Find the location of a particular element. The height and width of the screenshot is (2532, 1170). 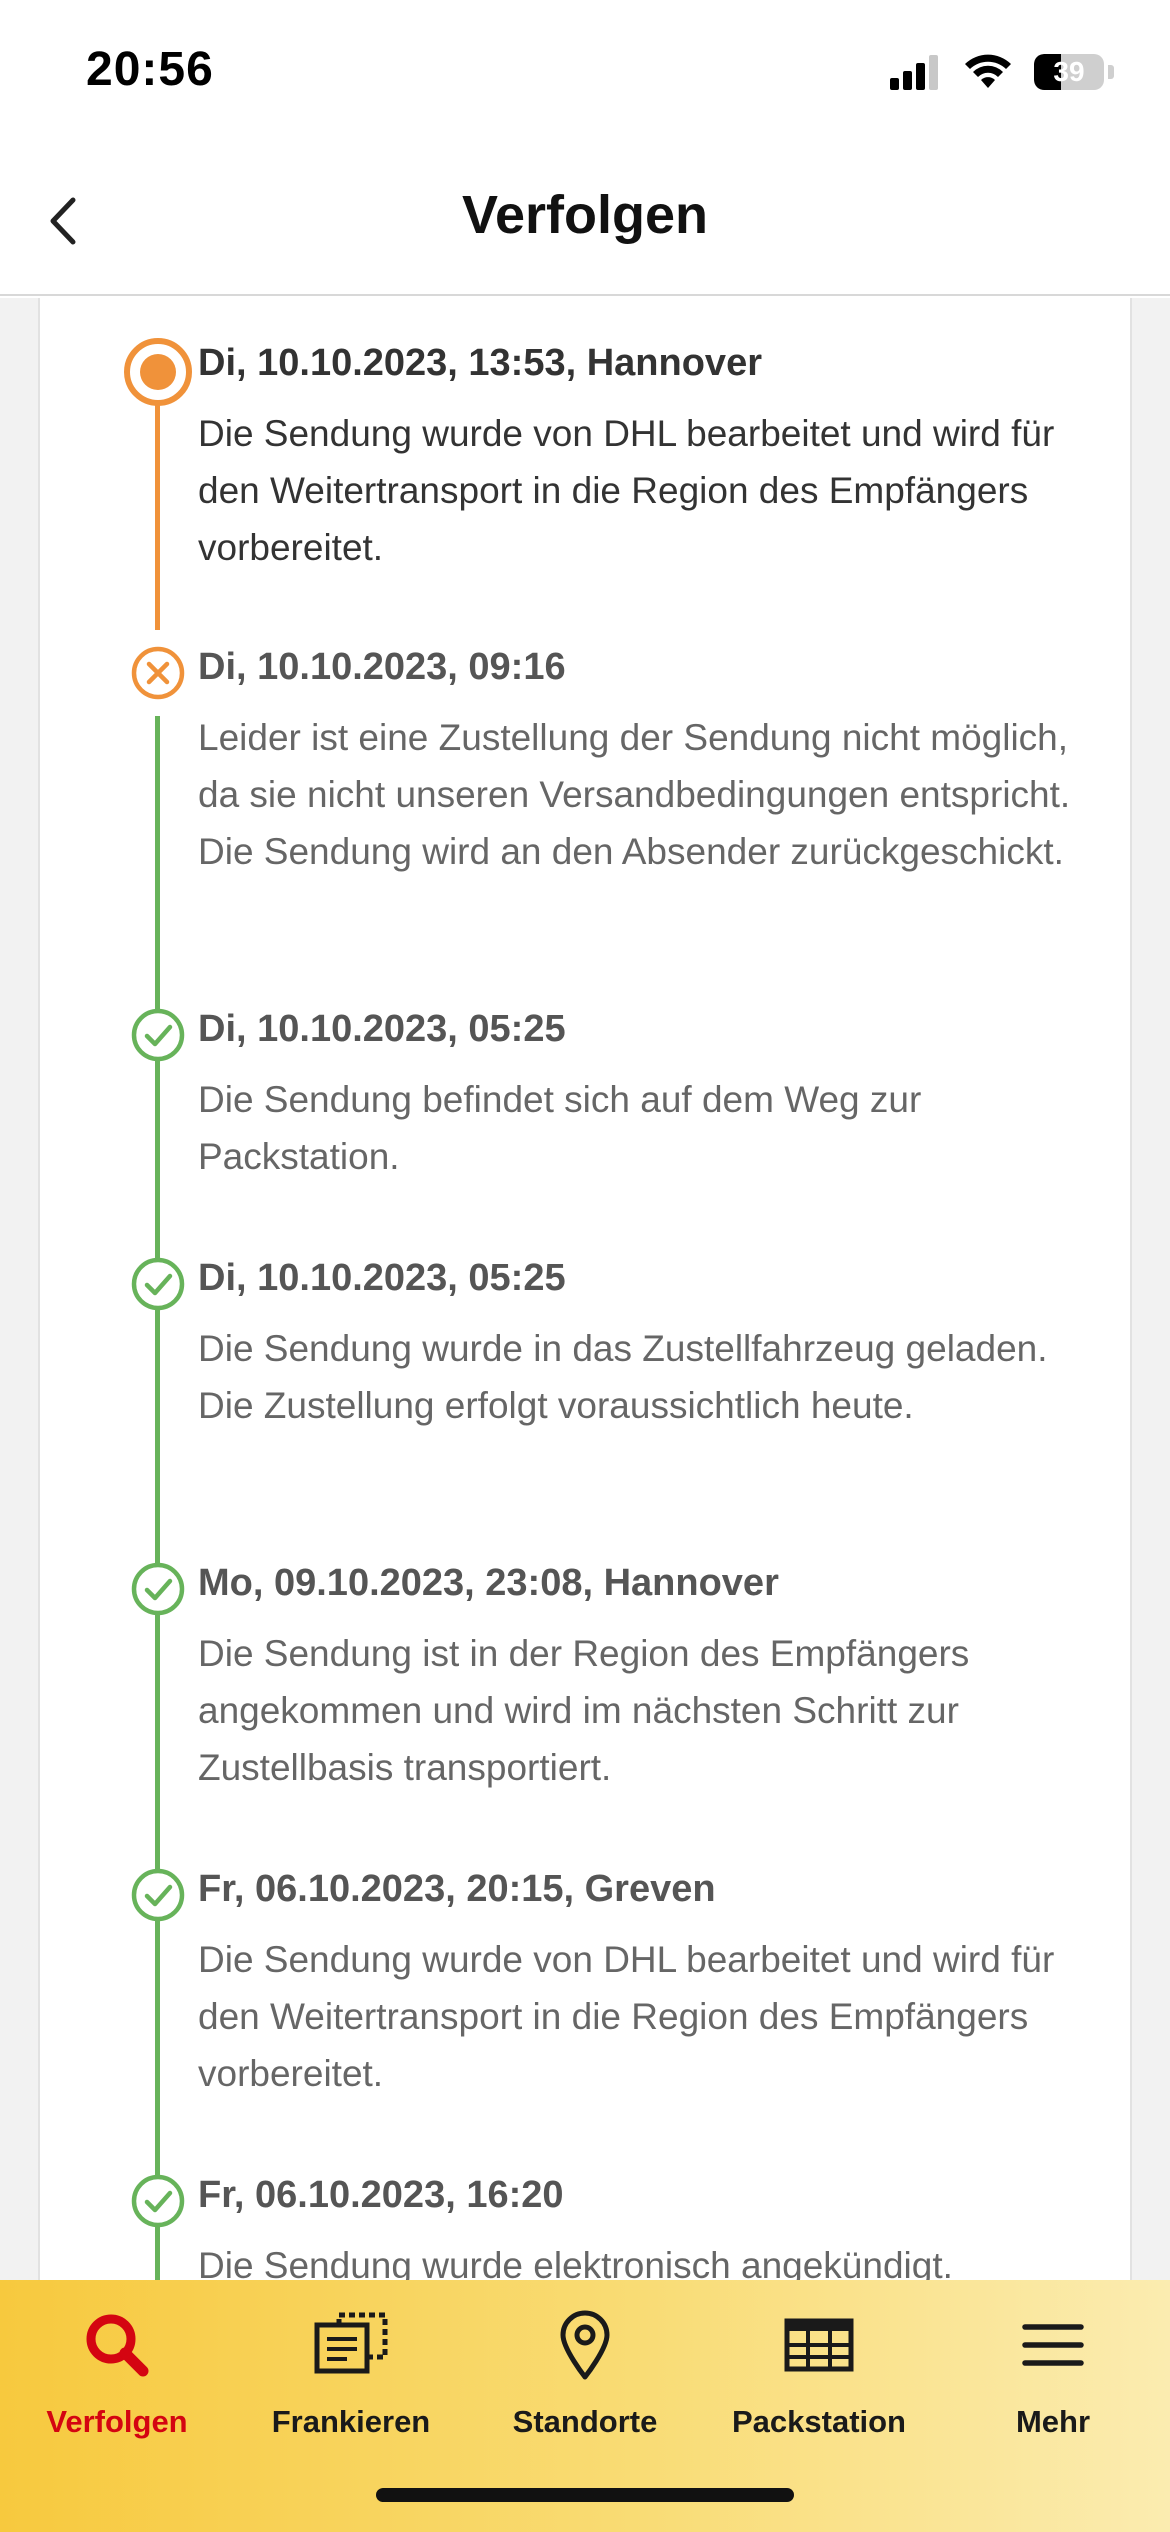

menu-icon is located at coordinates (1053, 2345).